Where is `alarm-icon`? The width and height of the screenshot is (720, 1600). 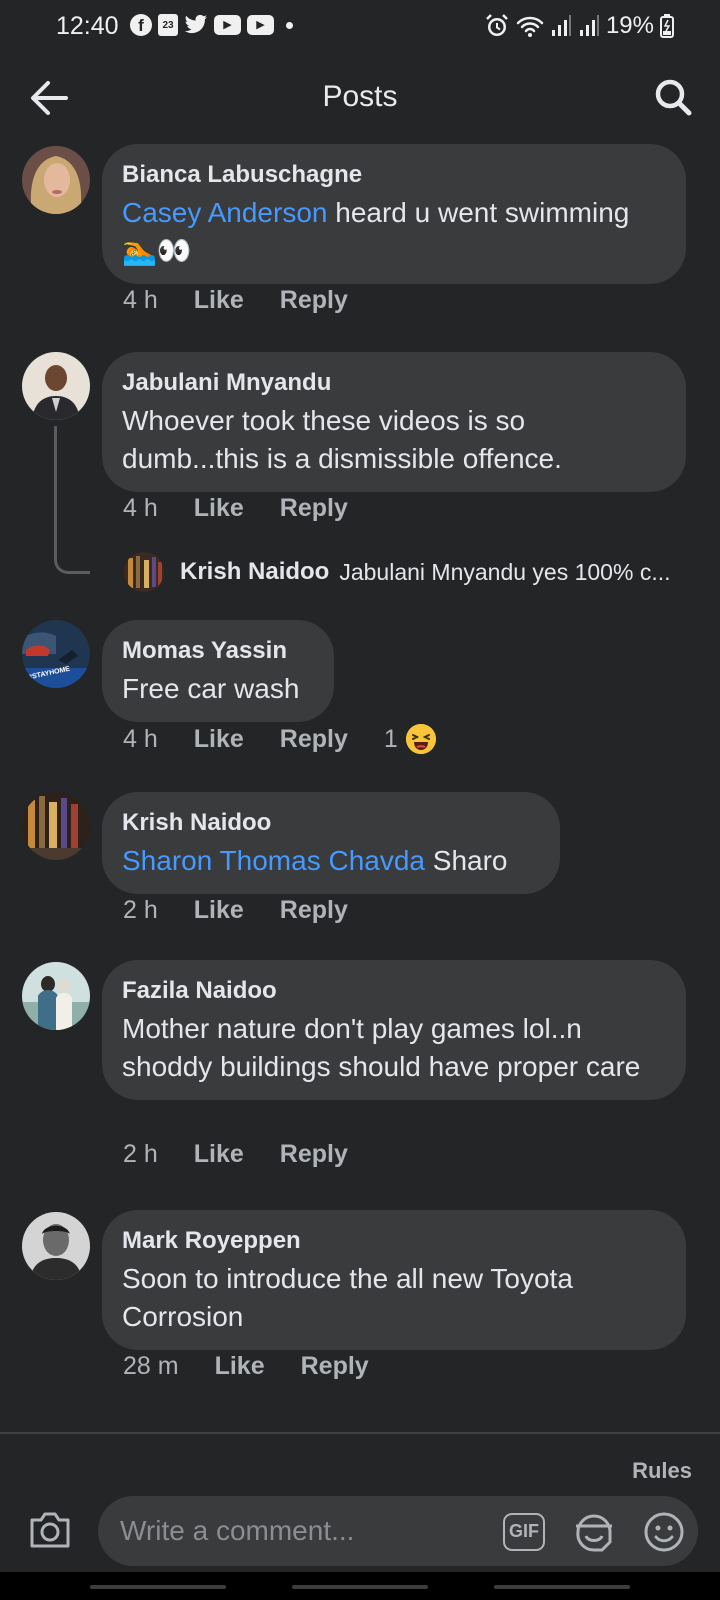
alarm-icon is located at coordinates (497, 25).